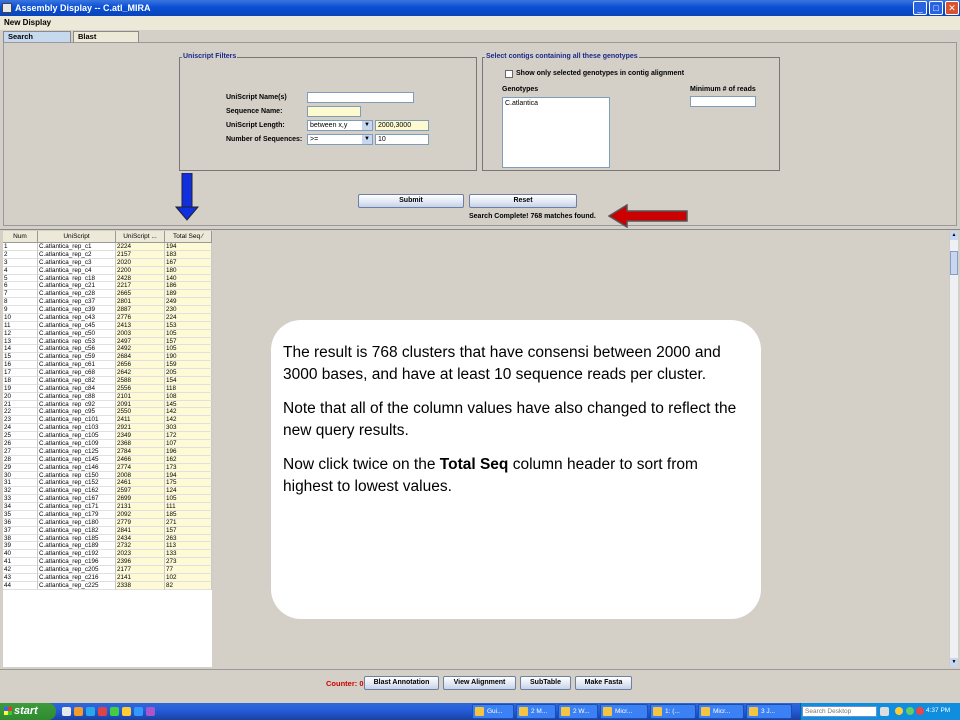 This screenshot has height=720, width=960. I want to click on make-fasta-button: Make Fasta, so click(603, 683).